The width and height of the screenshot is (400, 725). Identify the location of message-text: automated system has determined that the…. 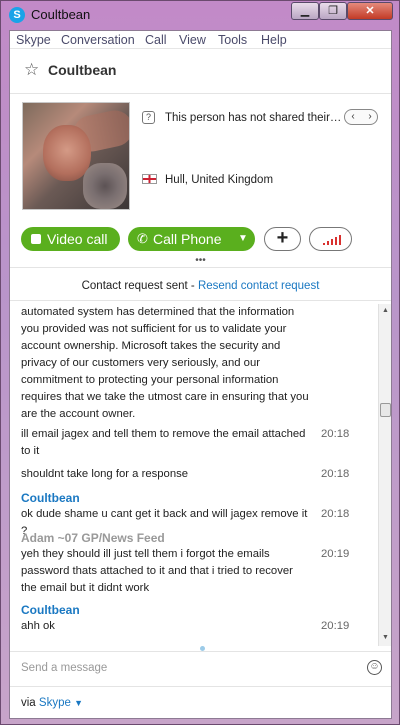
(165, 363).